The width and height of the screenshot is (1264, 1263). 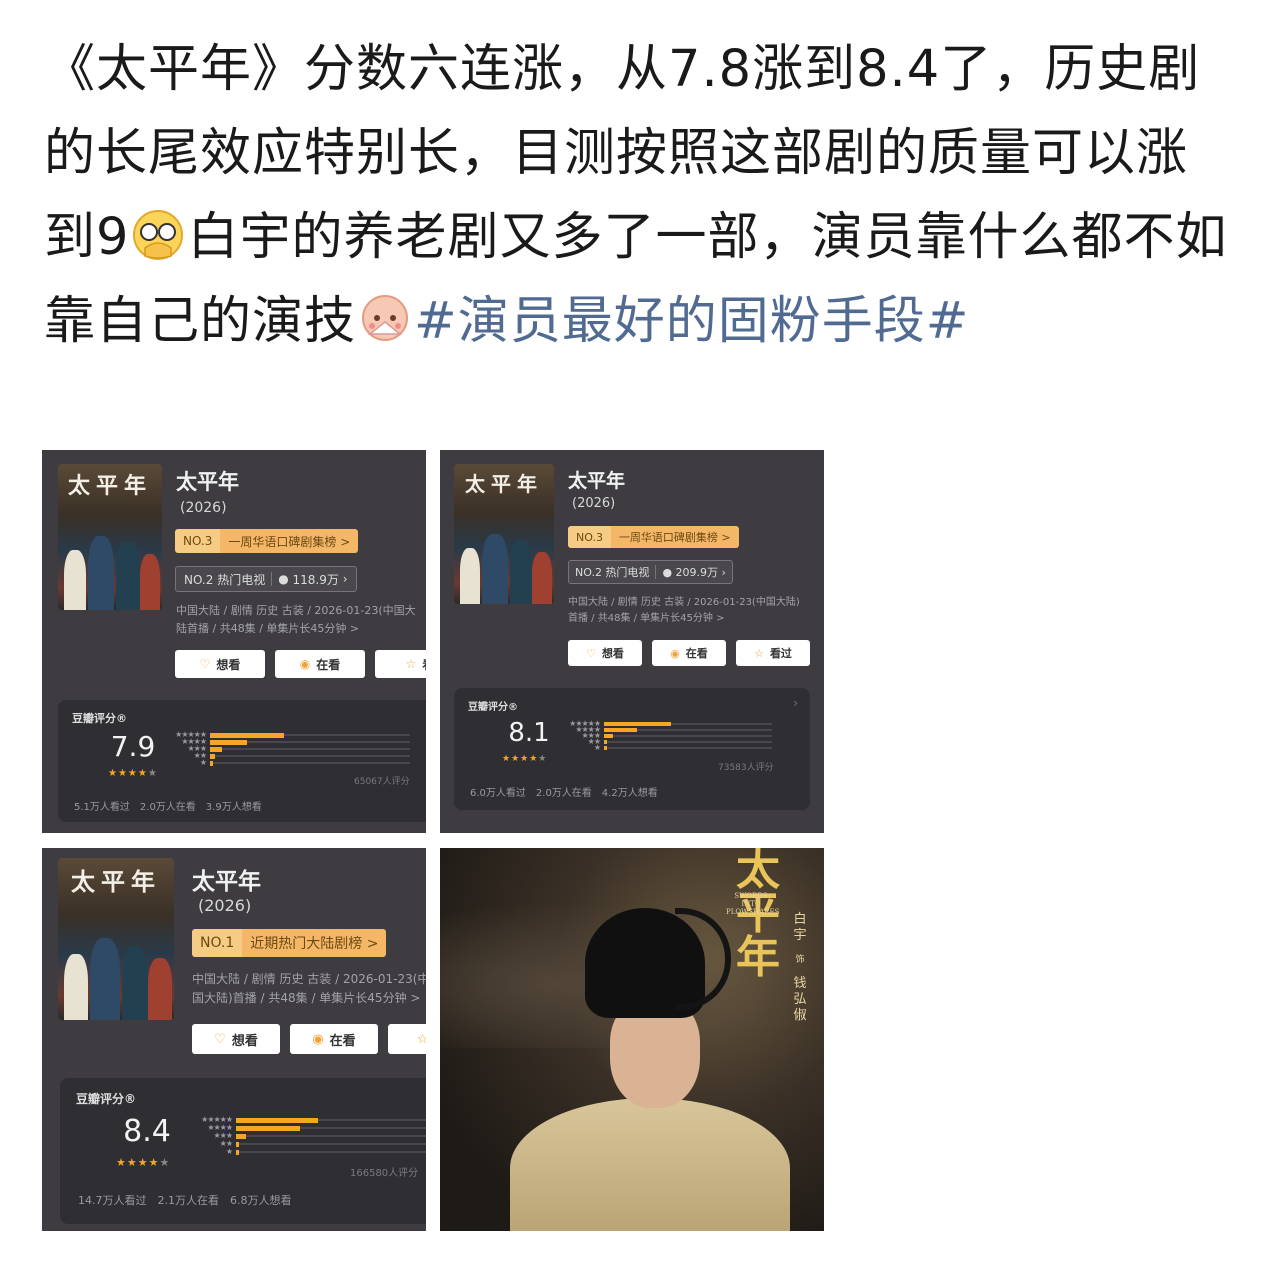 What do you see at coordinates (217, 943) in the screenshot?
I see `rank-number: NO.1` at bounding box center [217, 943].